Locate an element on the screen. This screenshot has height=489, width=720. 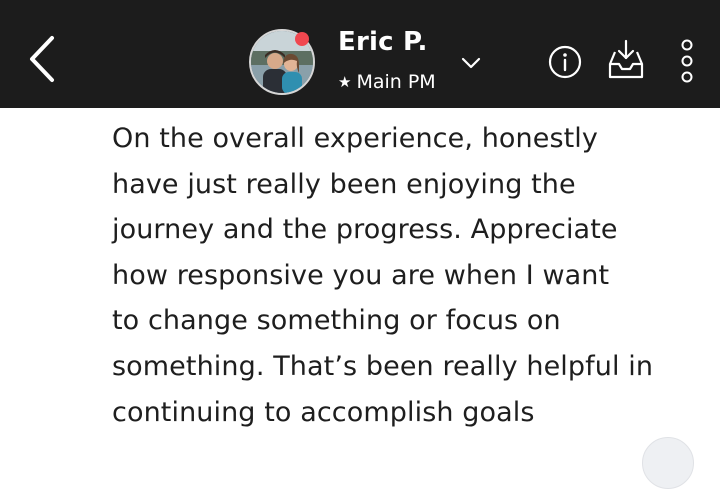
message-line: have just really been enjoying the is located at coordinates (344, 184).